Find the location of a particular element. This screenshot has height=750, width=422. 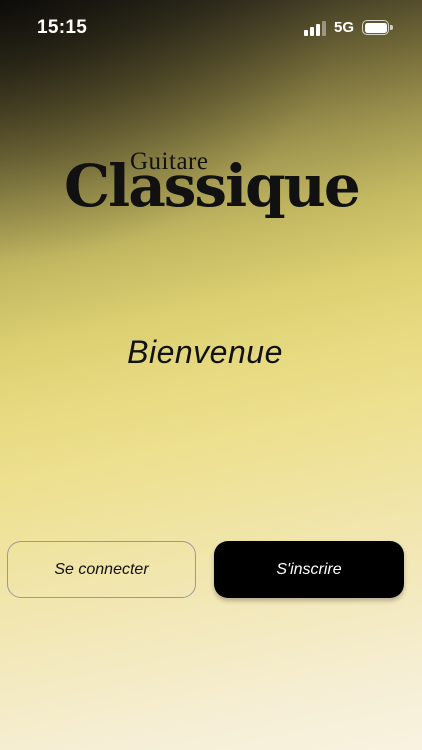

signup-button: S'inscrire is located at coordinates (309, 569).